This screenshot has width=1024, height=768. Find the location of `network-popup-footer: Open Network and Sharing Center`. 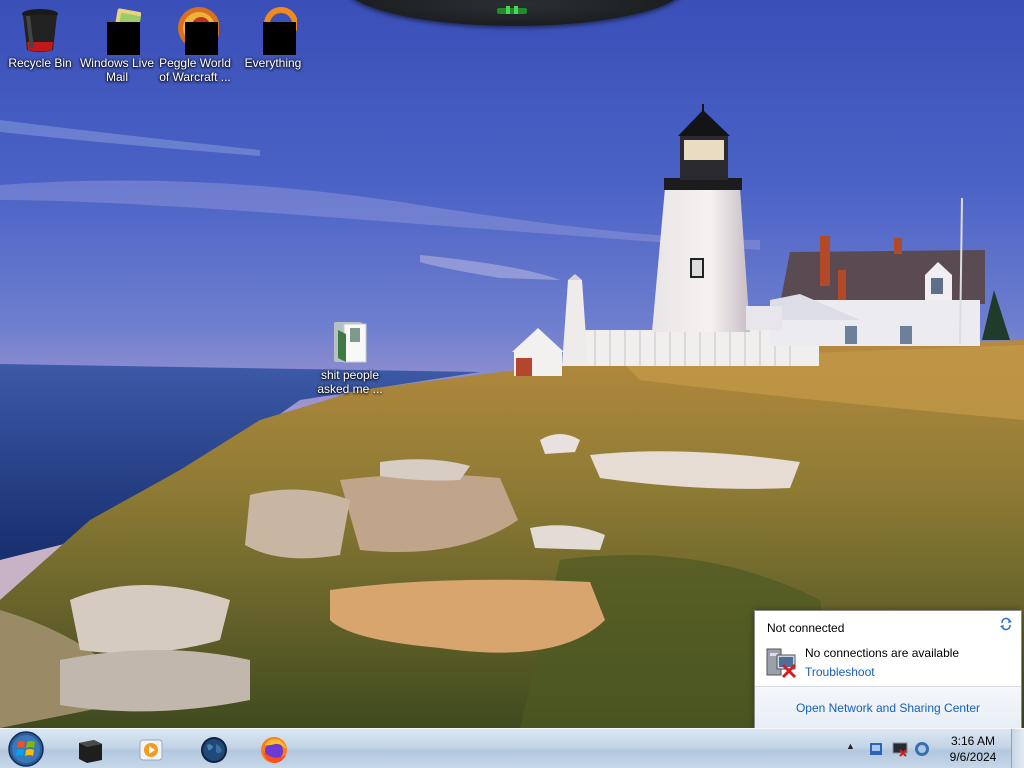

network-popup-footer: Open Network and Sharing Center is located at coordinates (888, 707).